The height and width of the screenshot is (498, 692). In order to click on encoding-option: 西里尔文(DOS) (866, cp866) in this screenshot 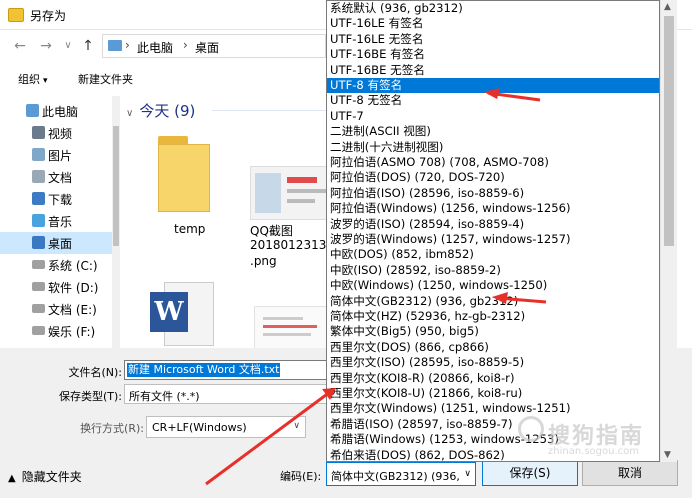, I will do `click(493, 347)`.